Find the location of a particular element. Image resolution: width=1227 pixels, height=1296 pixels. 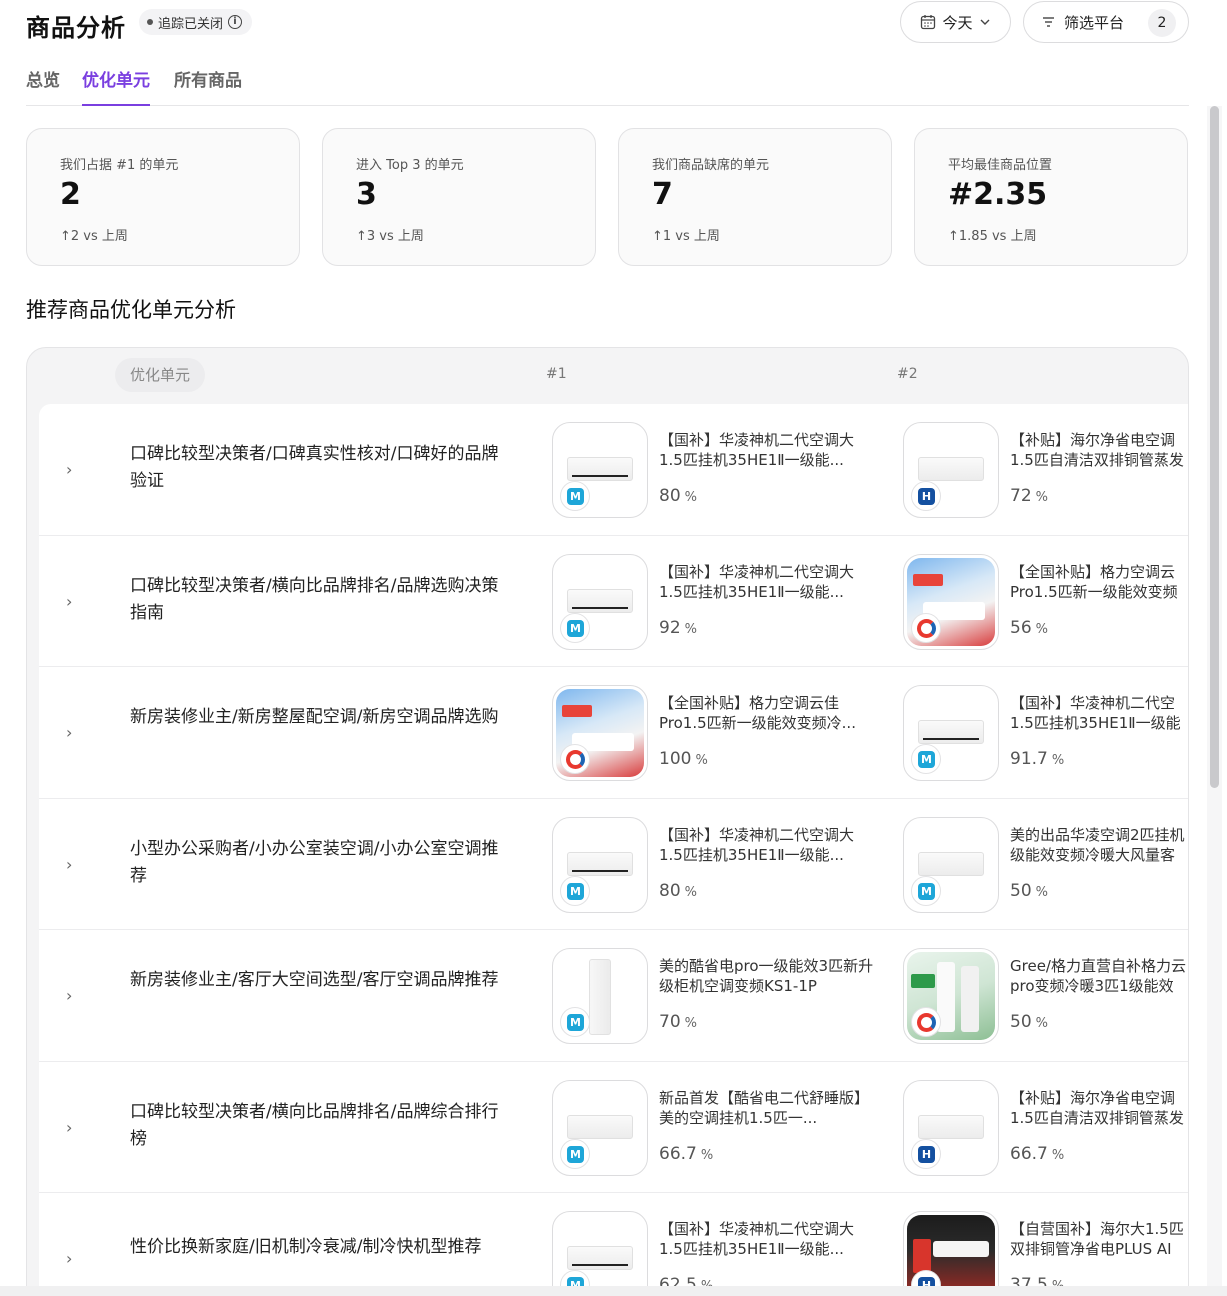

unit-name: 小型办公采购者/小办公室装空调/小办公室空调推荐 is located at coordinates (314, 862).